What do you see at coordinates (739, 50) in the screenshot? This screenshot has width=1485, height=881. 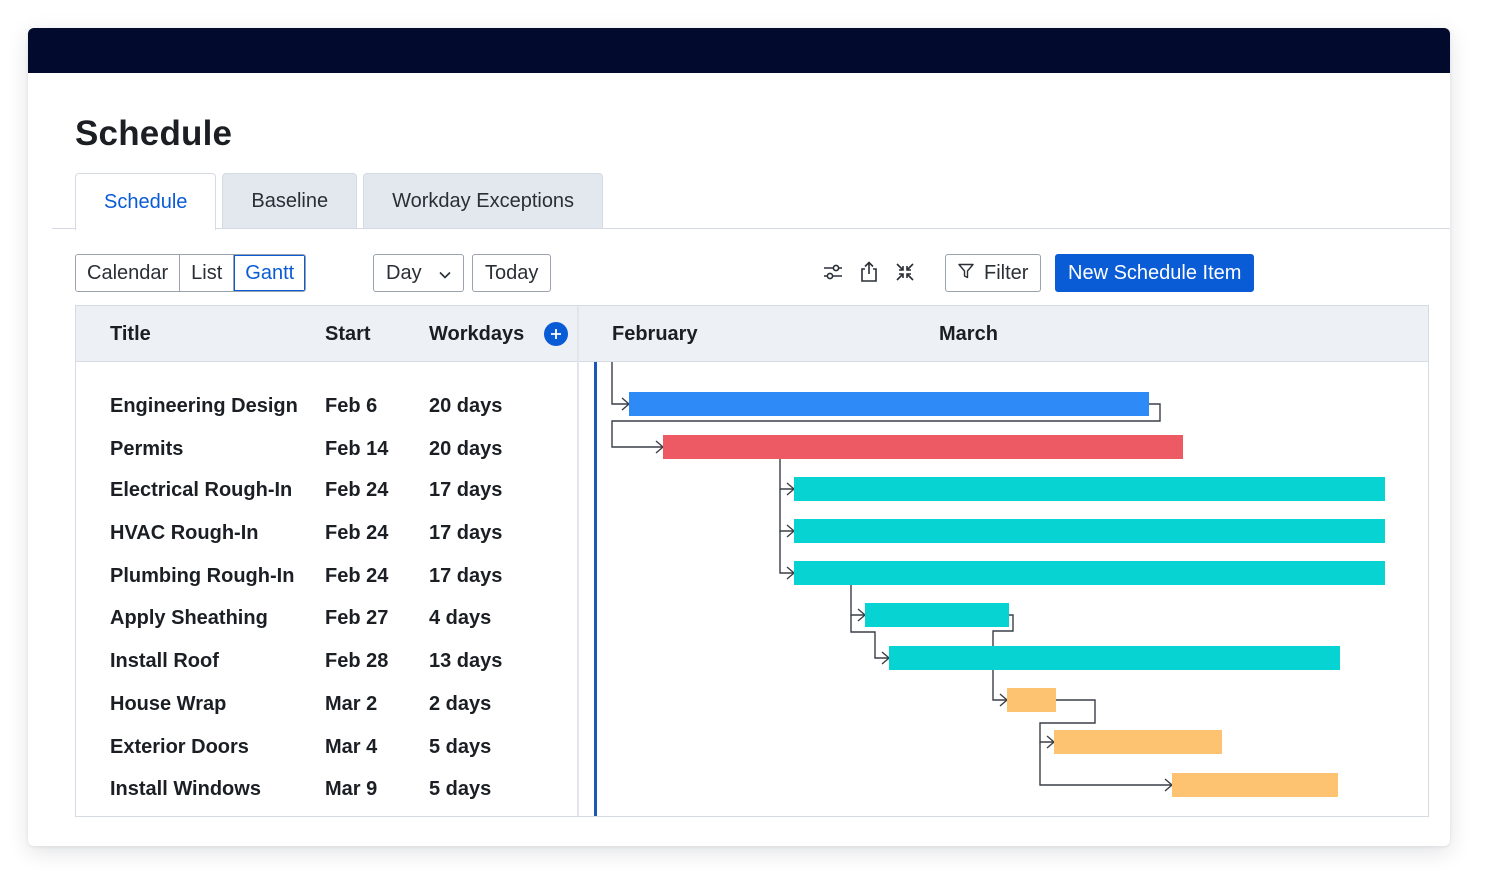 I see `top-navigation-bar` at bounding box center [739, 50].